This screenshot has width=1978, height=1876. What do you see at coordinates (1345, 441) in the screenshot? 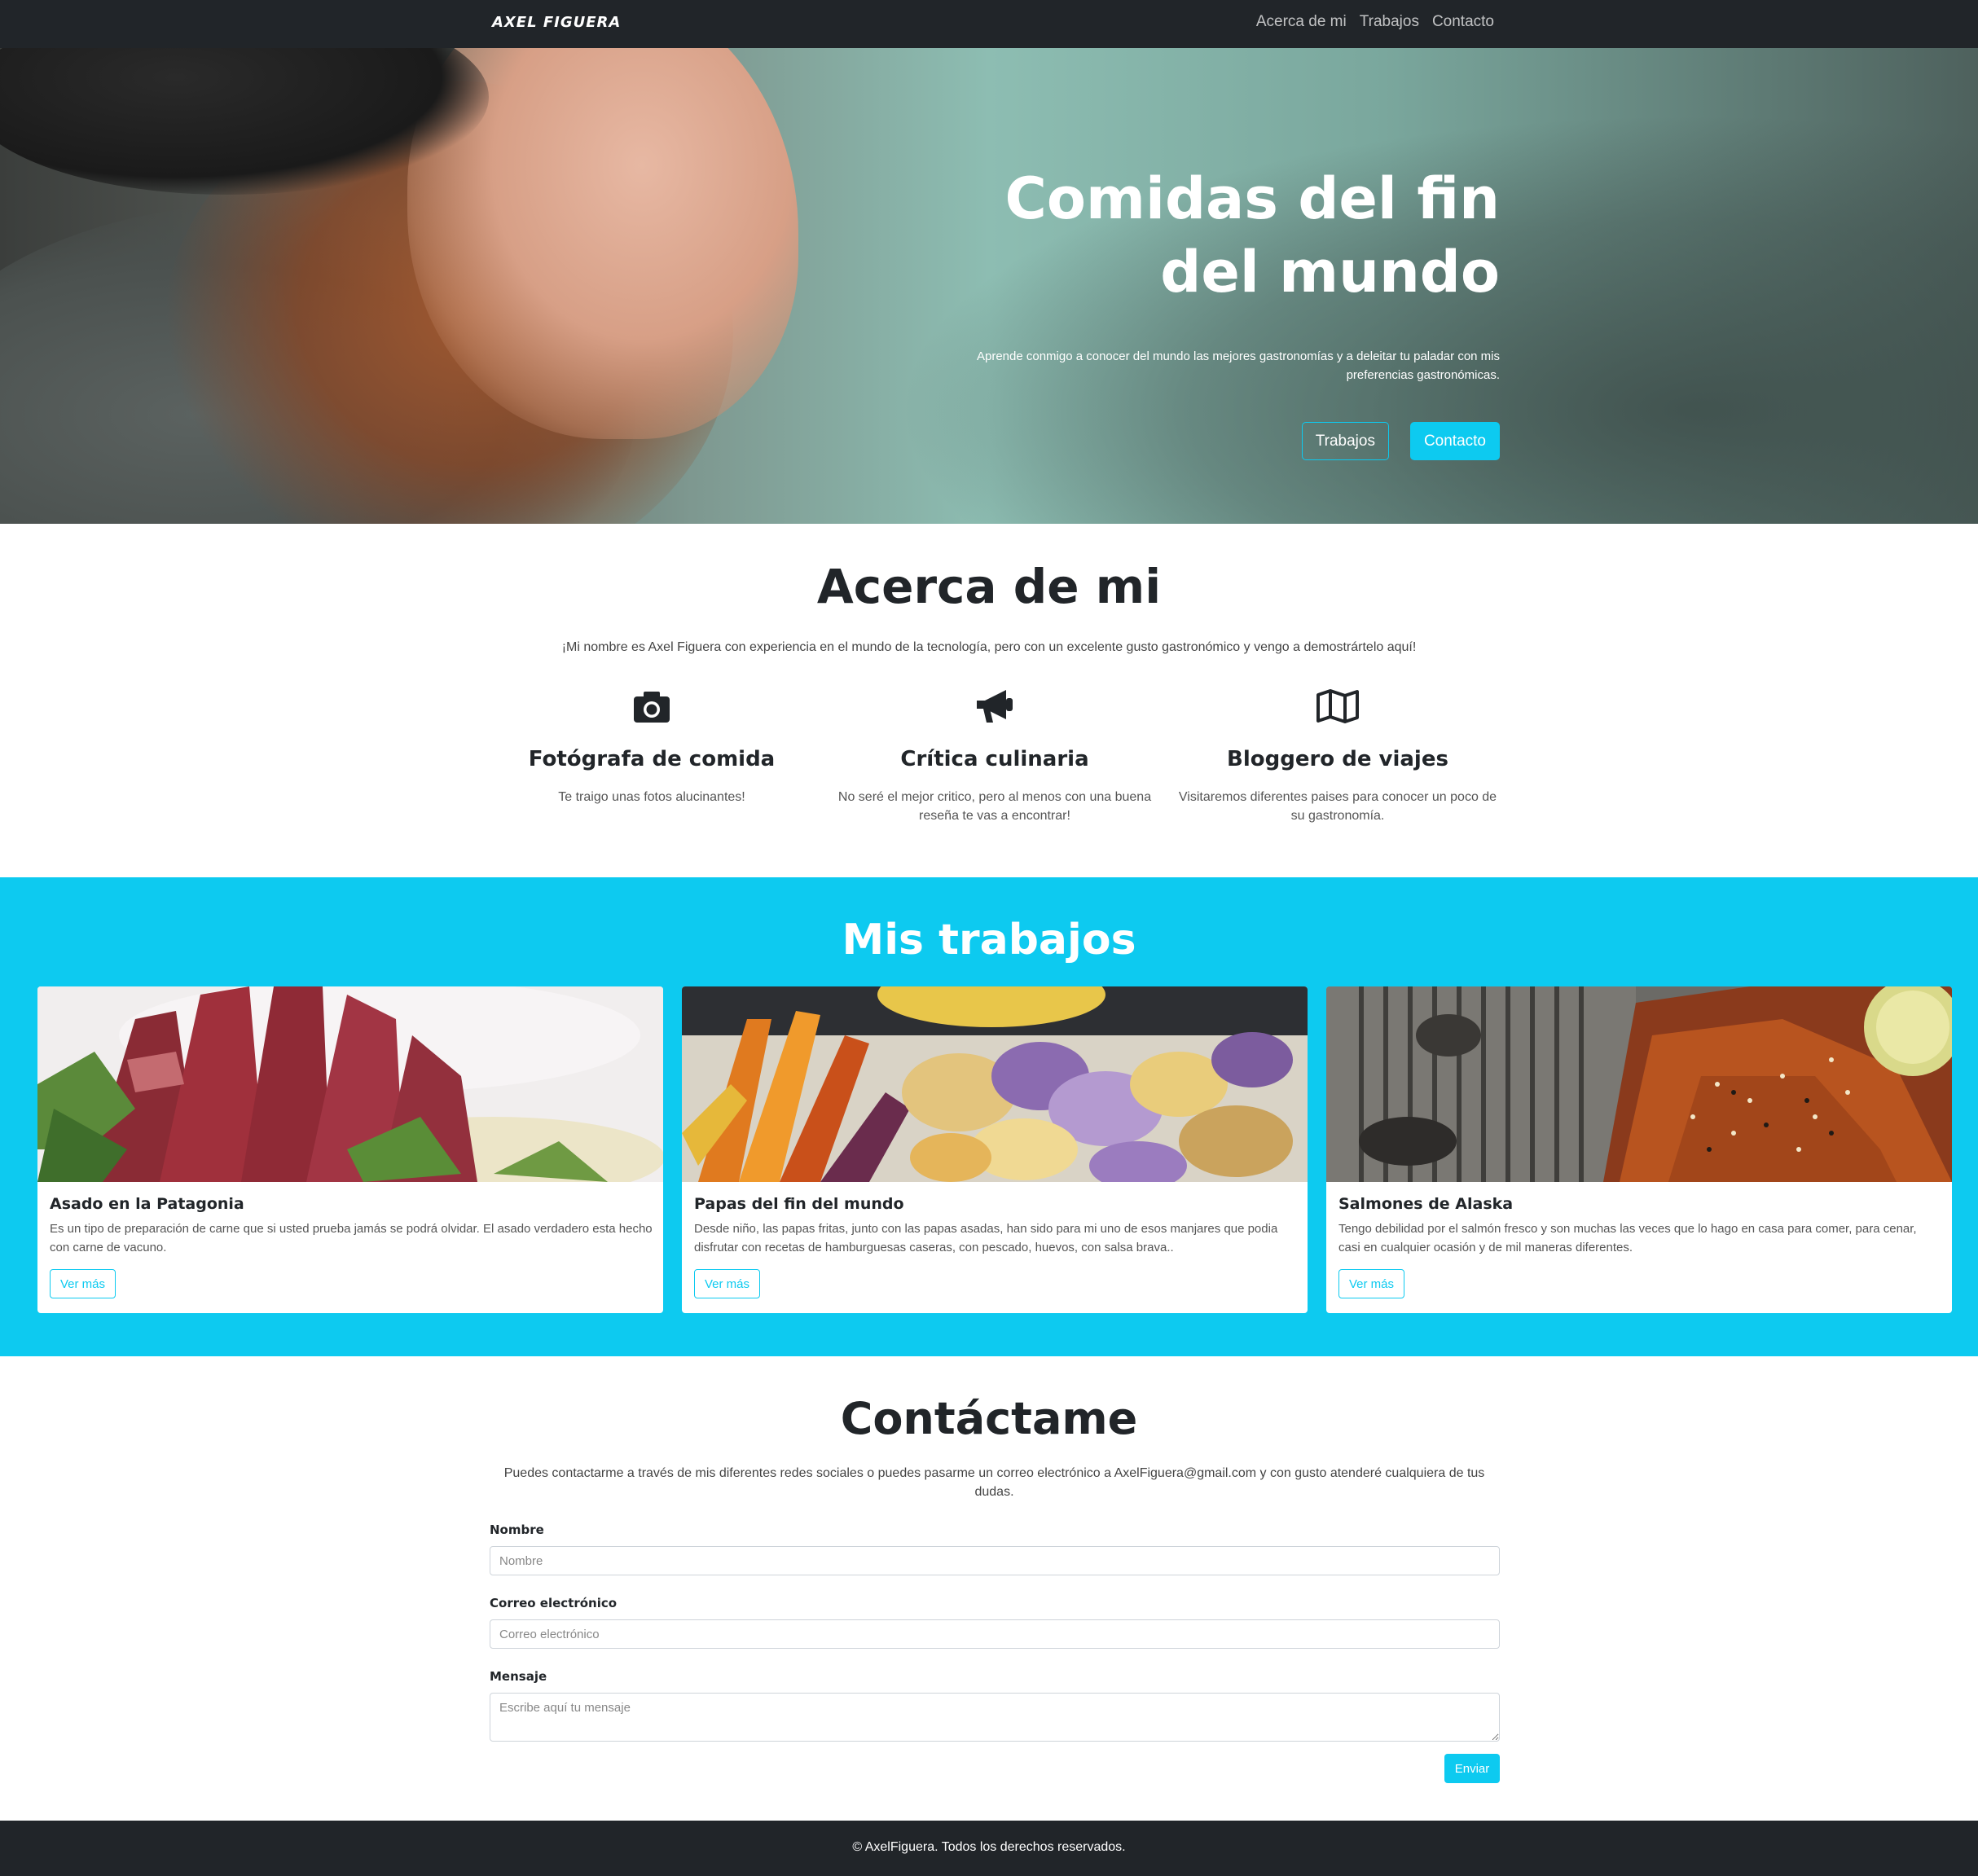
I see `hero-works-button: Trabajos` at bounding box center [1345, 441].